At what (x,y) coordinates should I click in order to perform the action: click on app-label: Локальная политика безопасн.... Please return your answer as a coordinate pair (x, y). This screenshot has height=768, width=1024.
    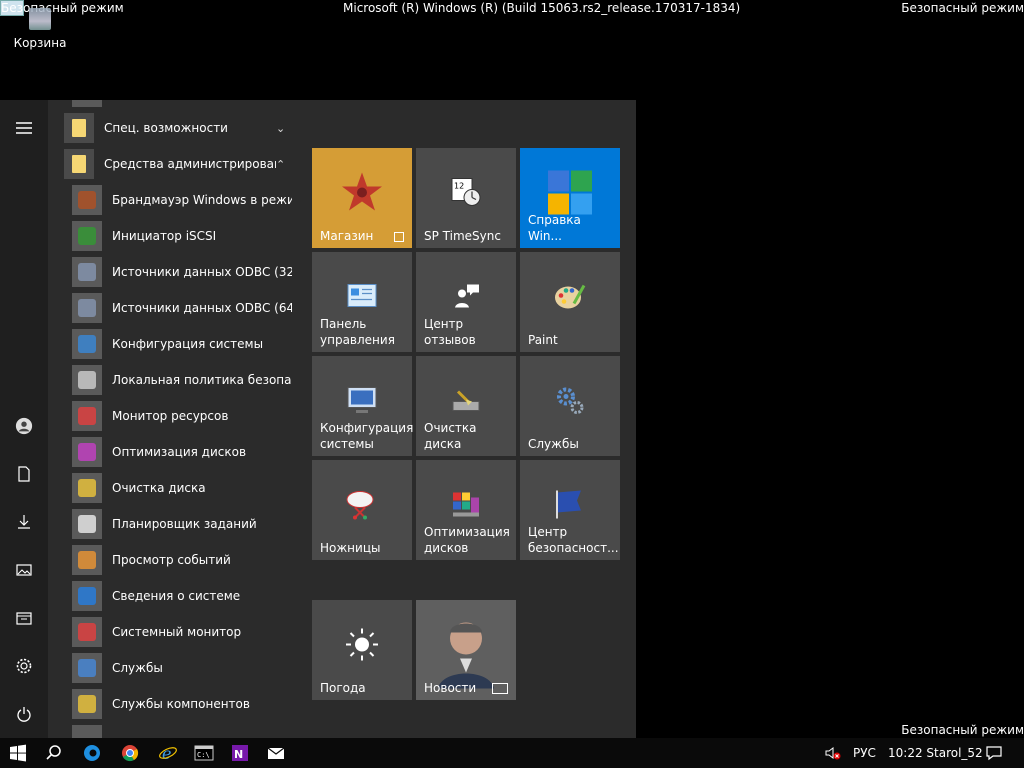
    Looking at the image, I should click on (202, 380).